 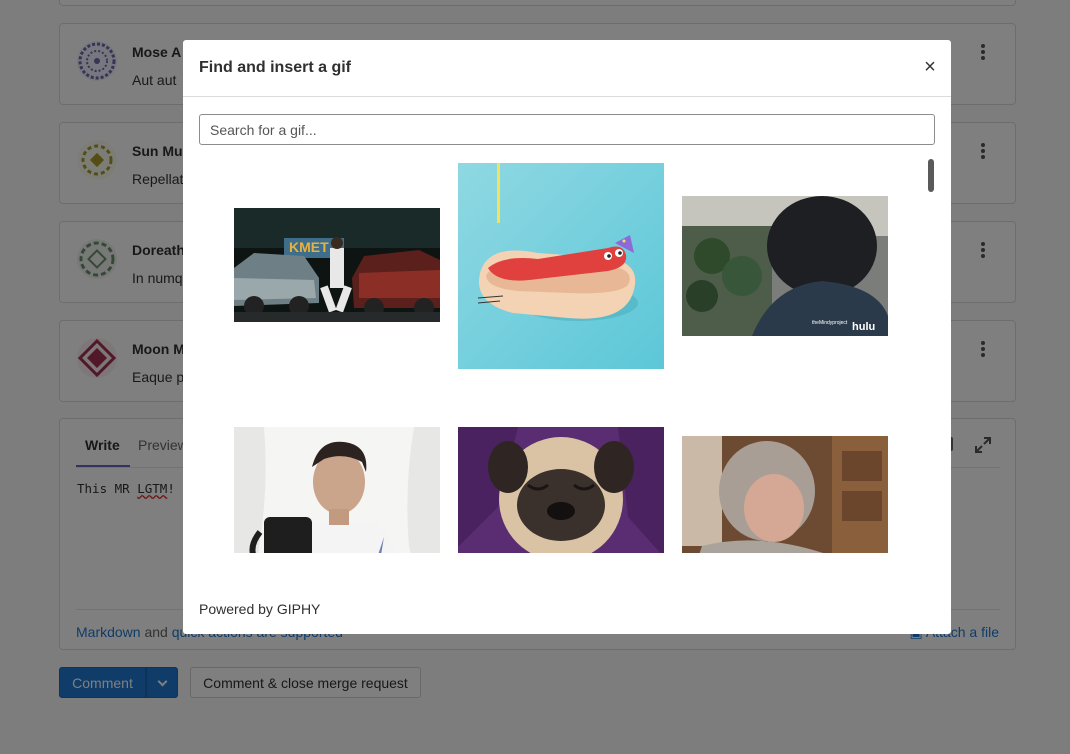 I want to click on gif-caption: happy, so click(x=558, y=551).